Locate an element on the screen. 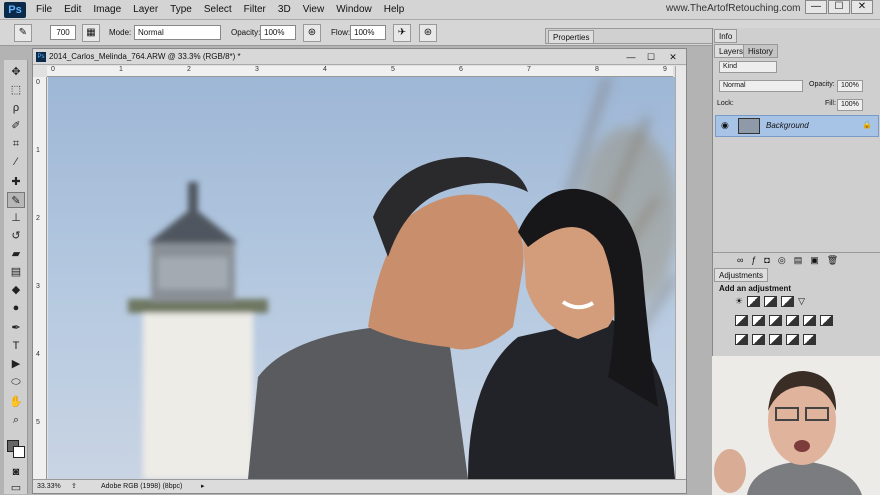 The image size is (880, 495). pressure-opacity-icon: ⊛ is located at coordinates (312, 33).